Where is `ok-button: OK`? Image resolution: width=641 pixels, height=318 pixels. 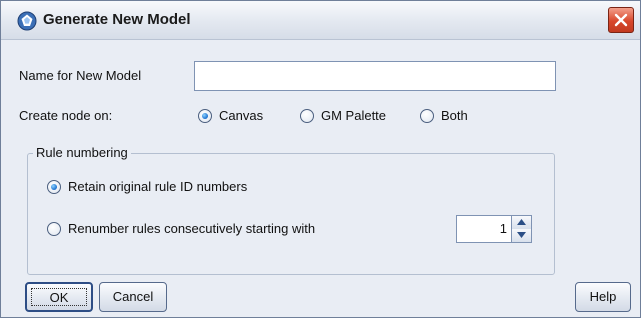
ok-button: OK is located at coordinates (59, 297).